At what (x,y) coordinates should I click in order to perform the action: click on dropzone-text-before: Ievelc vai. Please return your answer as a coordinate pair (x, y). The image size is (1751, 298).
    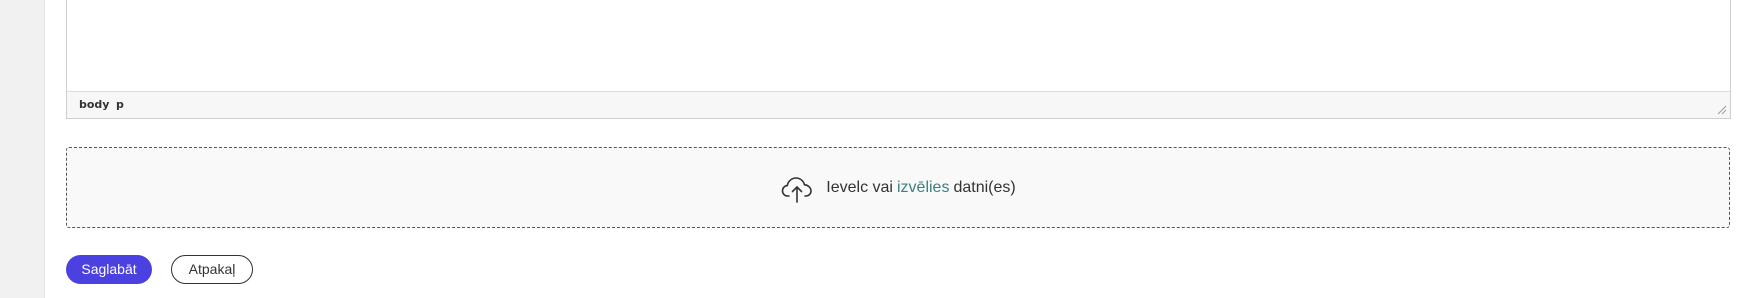
    Looking at the image, I should click on (859, 187).